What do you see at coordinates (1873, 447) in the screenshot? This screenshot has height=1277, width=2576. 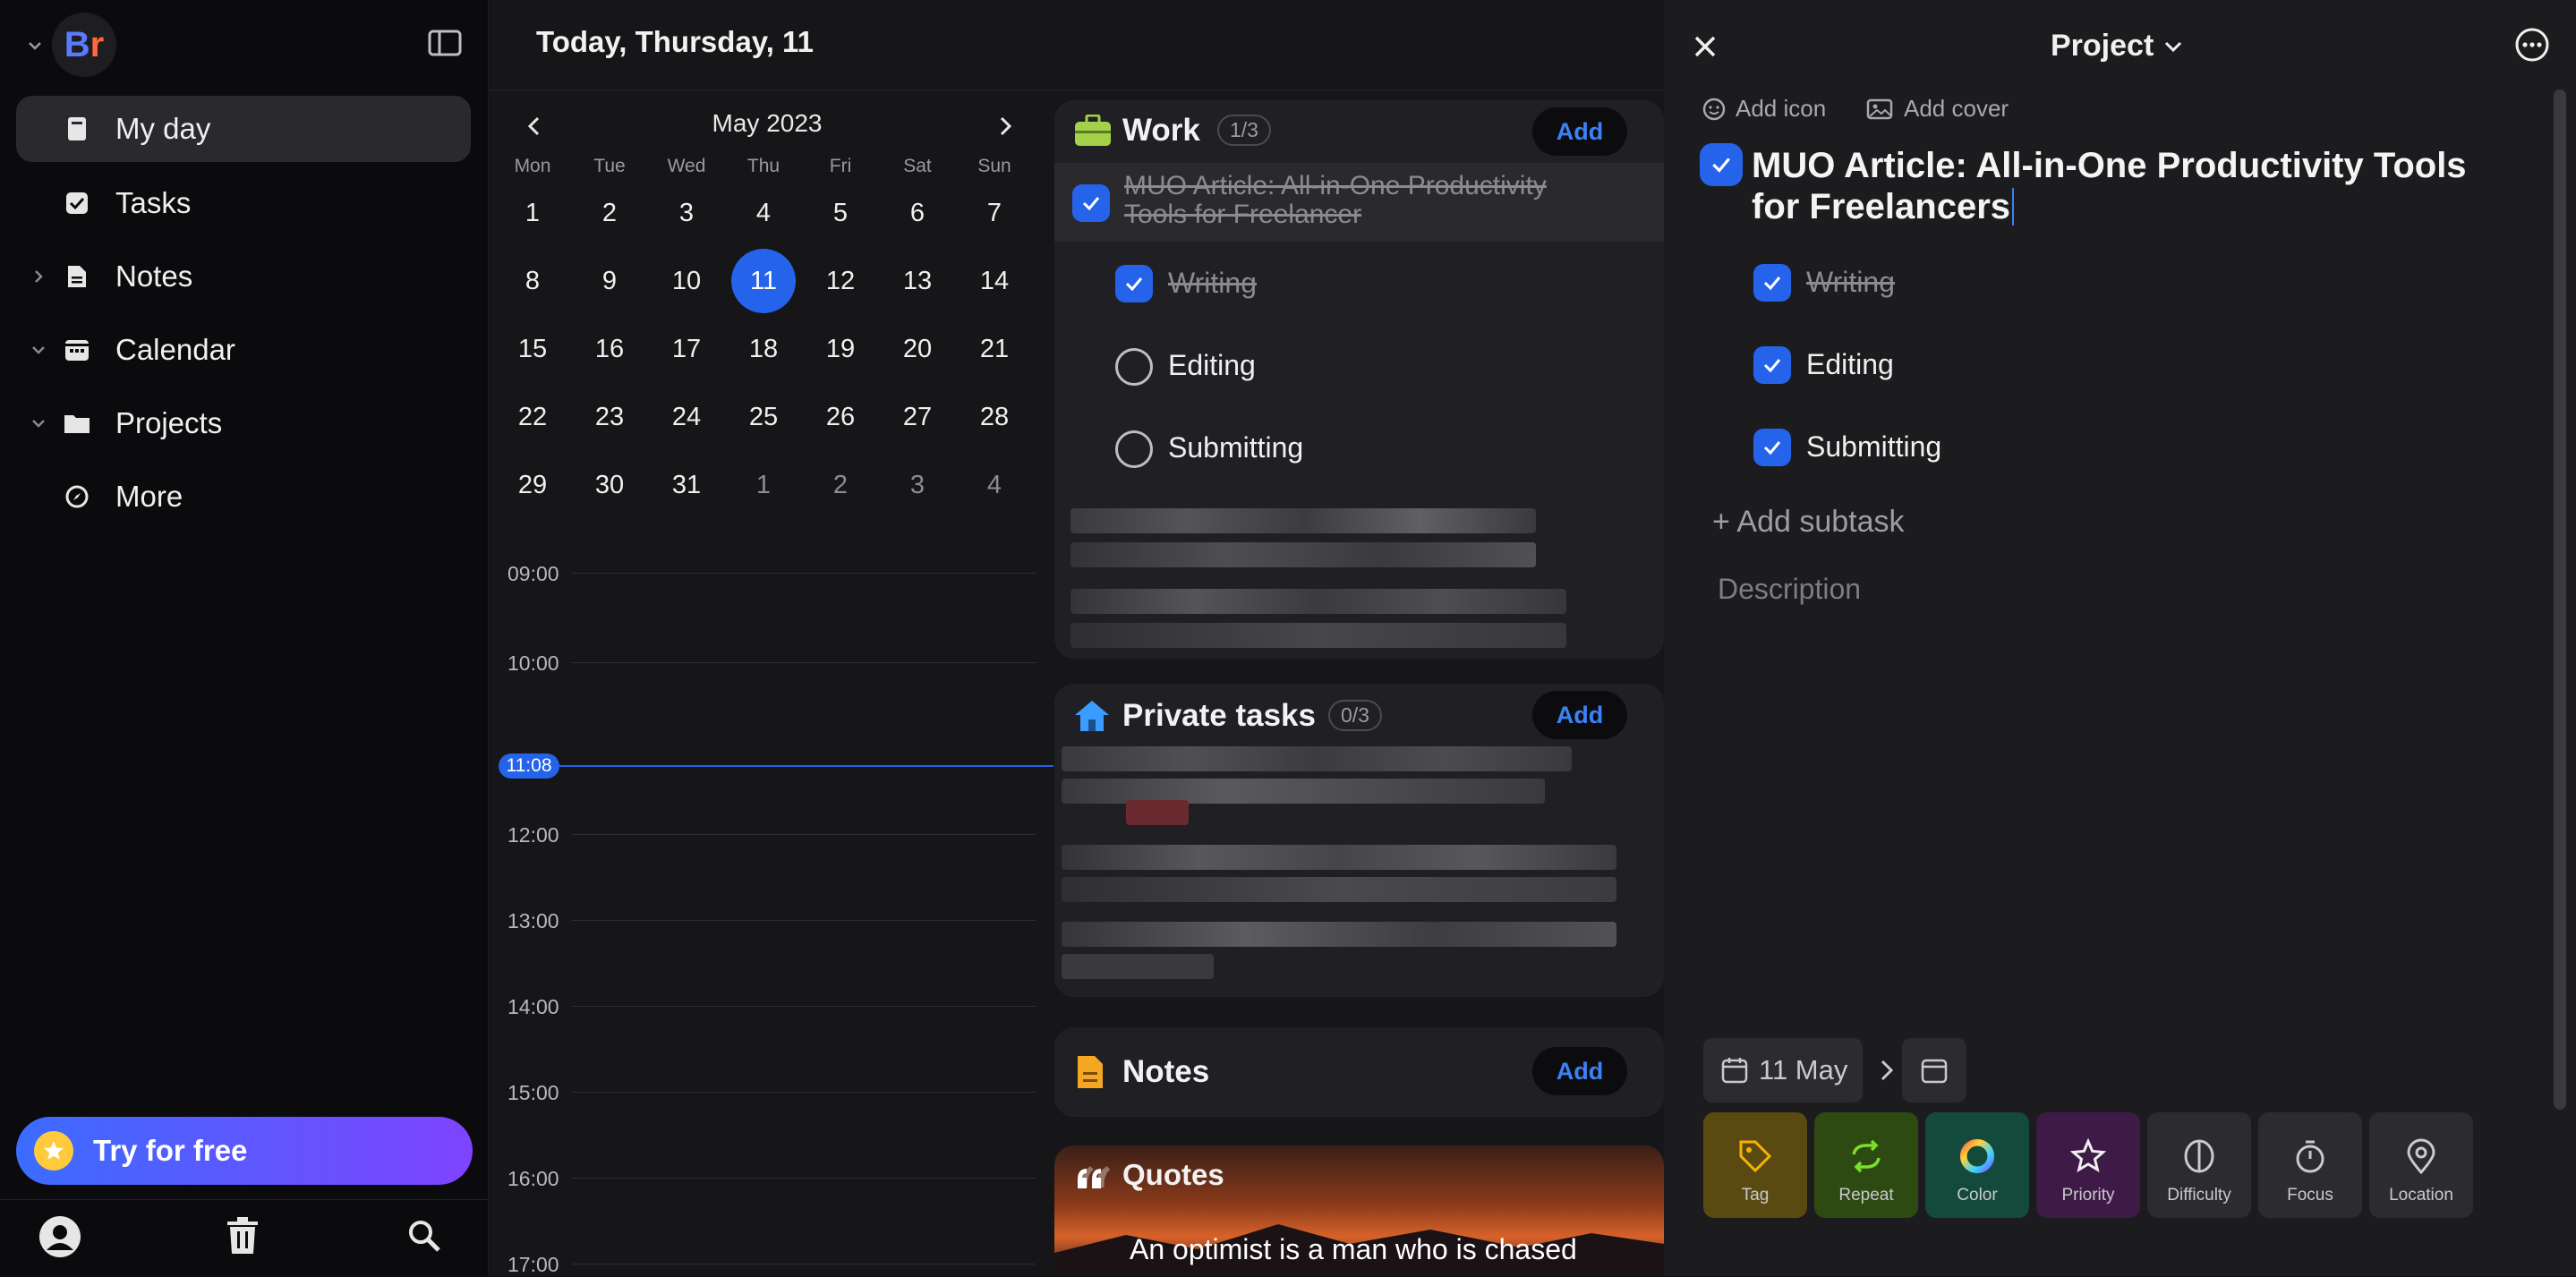 I see `subtask-label: Submitting` at bounding box center [1873, 447].